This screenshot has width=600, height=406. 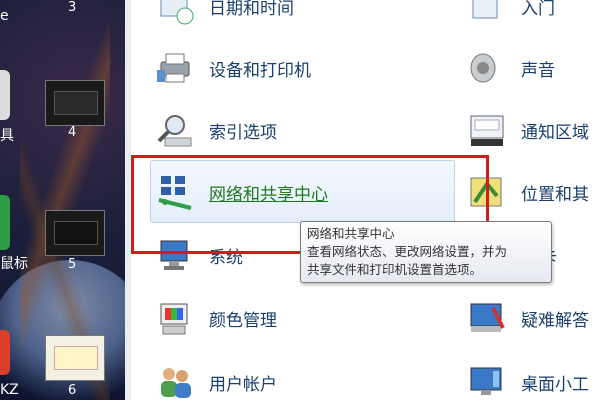 What do you see at coordinates (351, 233) in the screenshot?
I see `tooltip-title: 网络和共享中心` at bounding box center [351, 233].